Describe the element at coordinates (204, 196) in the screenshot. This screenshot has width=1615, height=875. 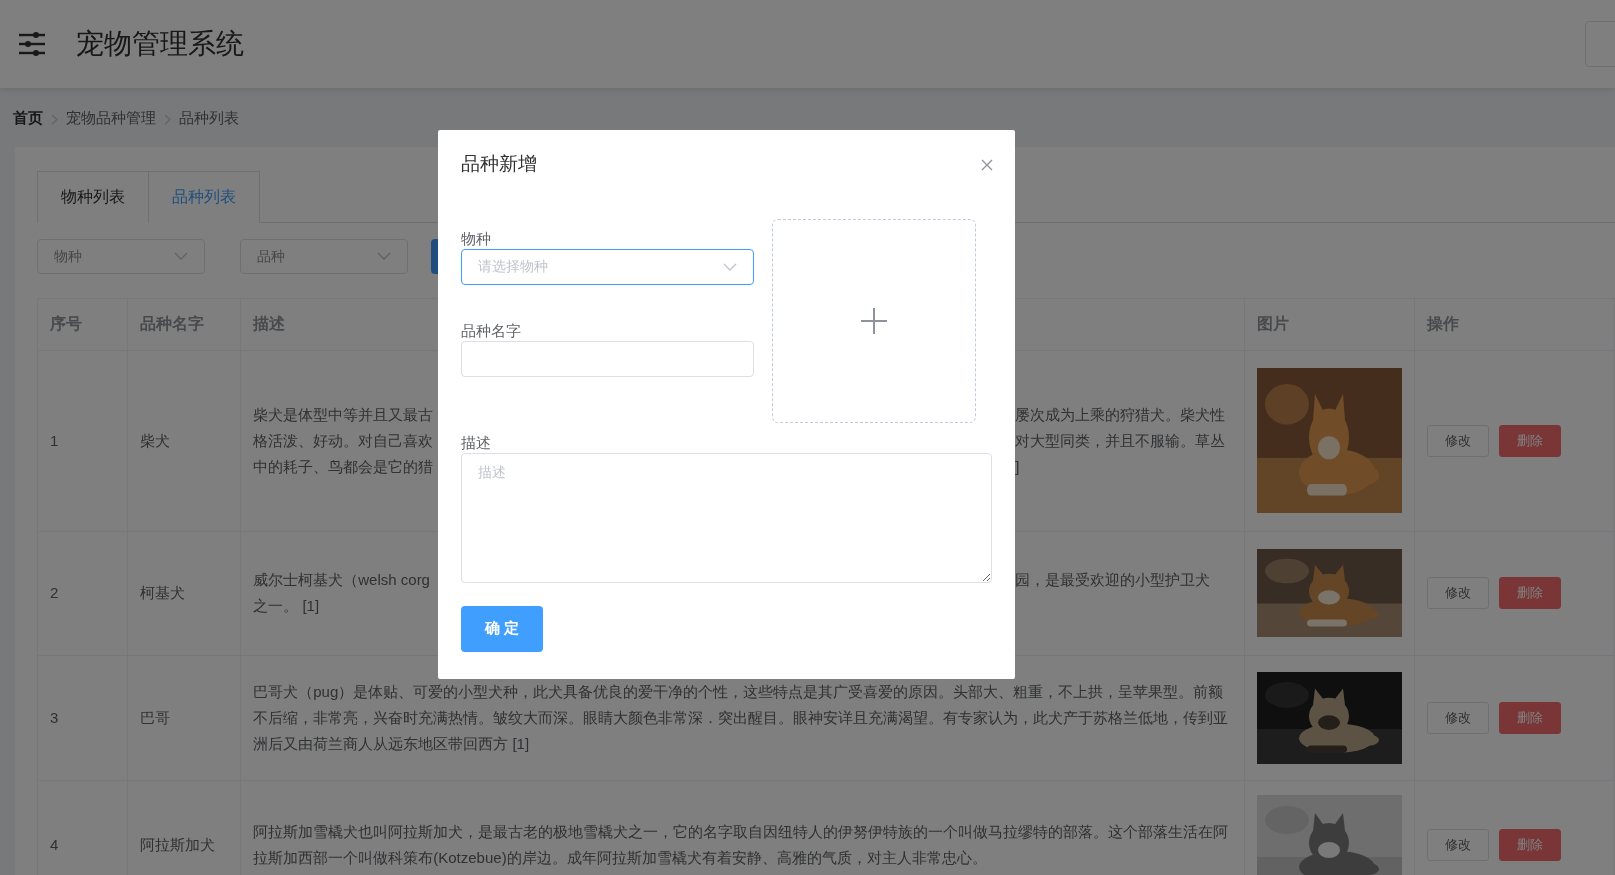
I see `tab: 品种列表` at that location.